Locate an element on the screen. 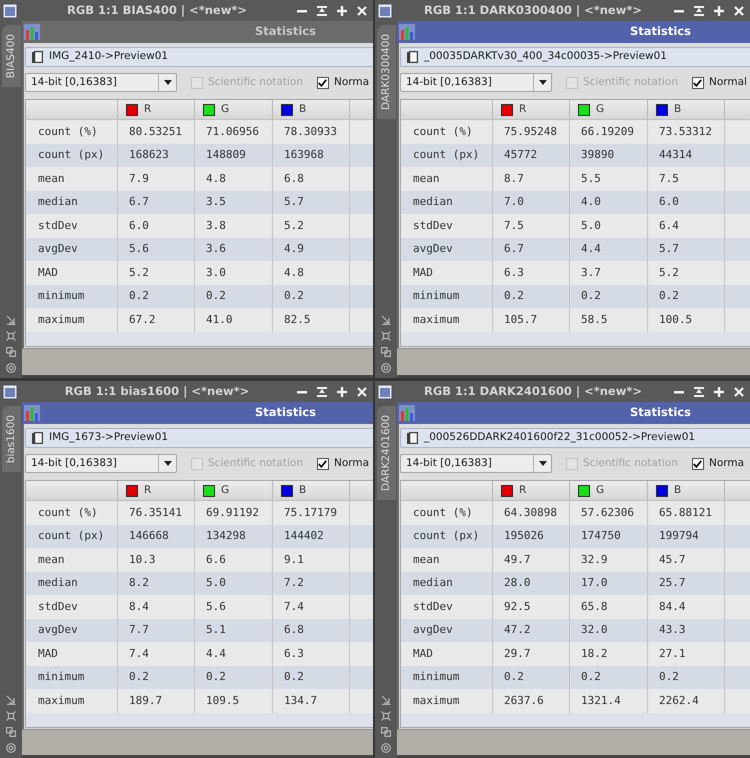 This screenshot has height=758, width=750. table-cell-text: 195026 is located at coordinates (524, 536).